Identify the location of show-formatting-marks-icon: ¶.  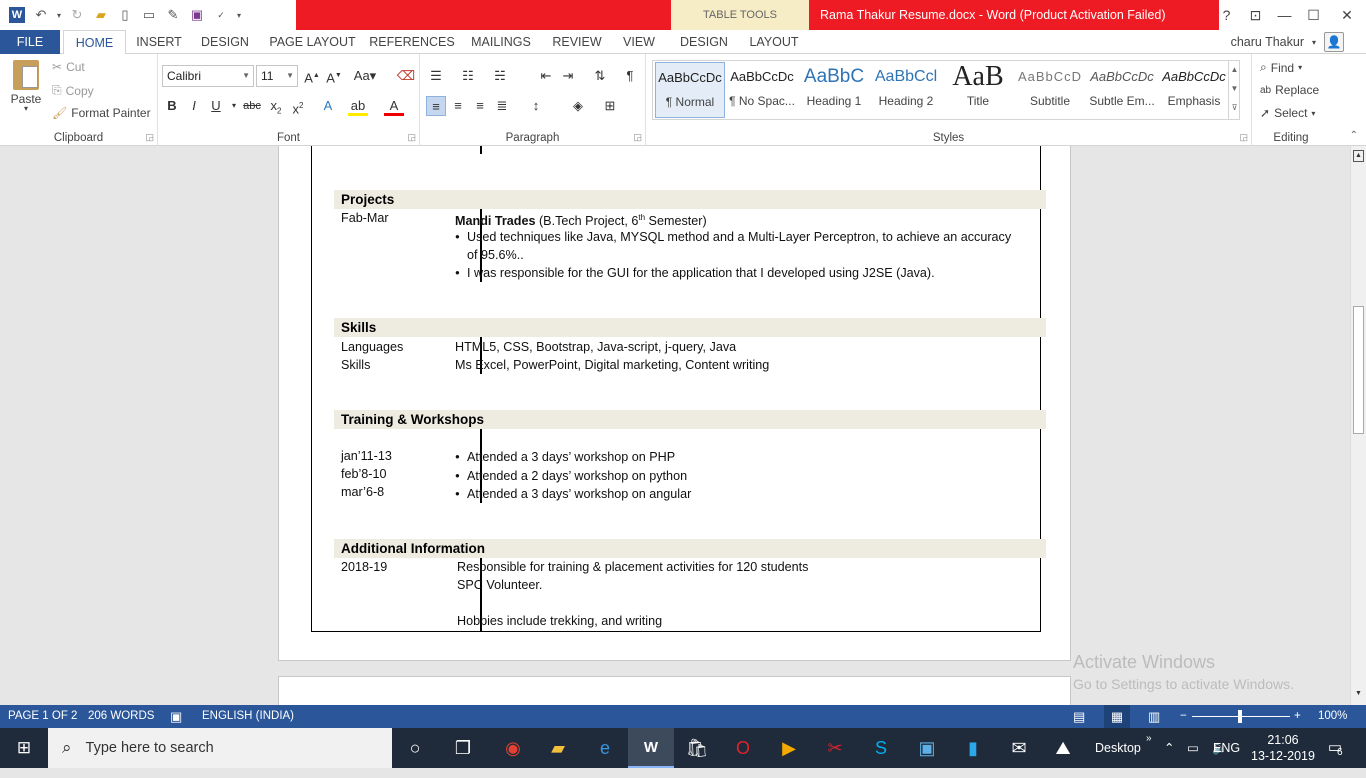
(630, 76).